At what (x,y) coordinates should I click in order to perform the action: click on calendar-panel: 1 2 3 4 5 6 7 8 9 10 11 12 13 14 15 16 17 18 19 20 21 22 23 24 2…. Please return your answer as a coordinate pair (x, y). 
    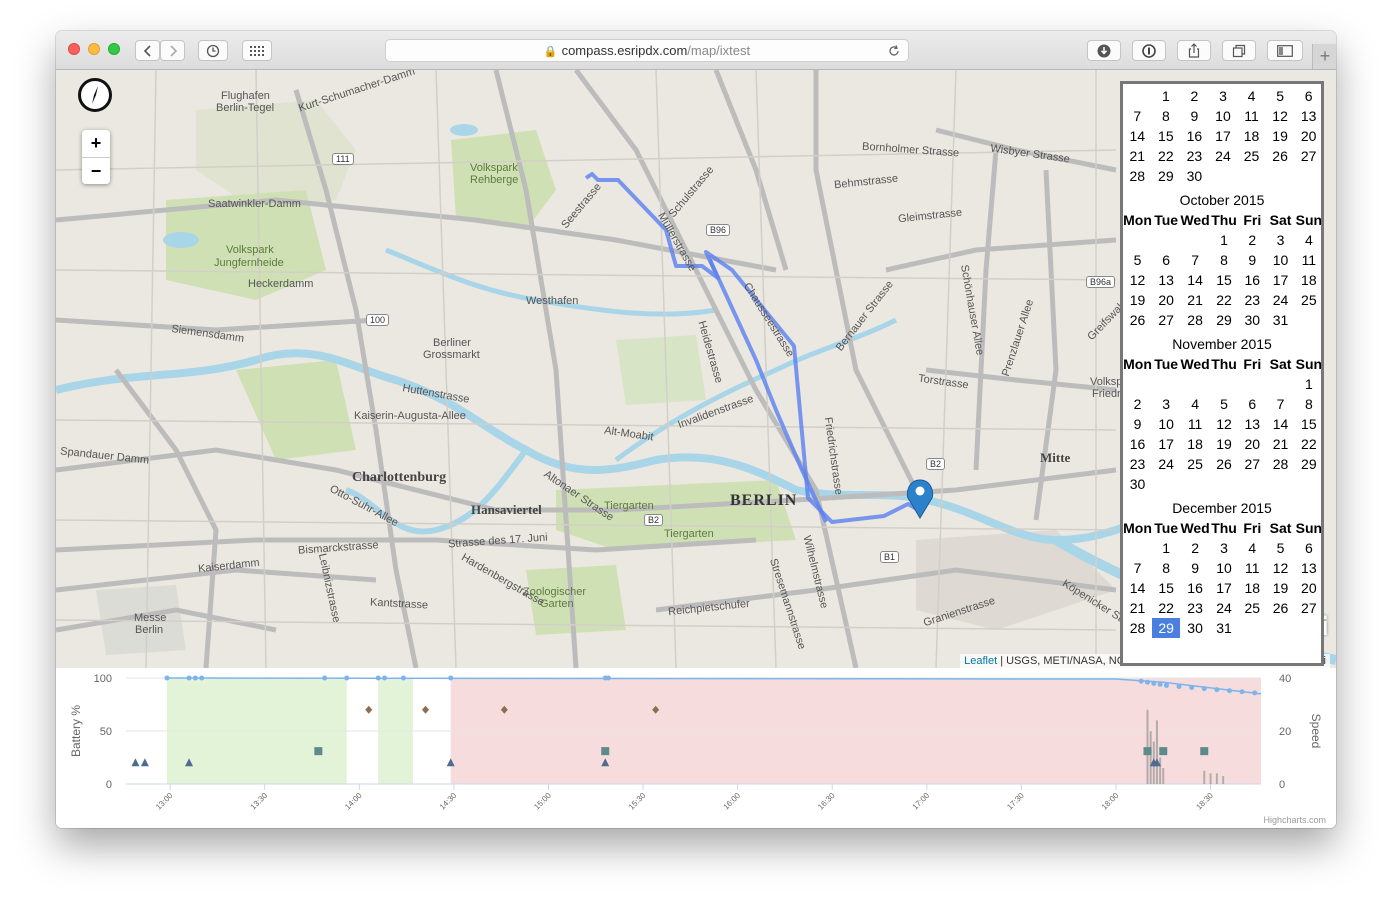
    Looking at the image, I should click on (1222, 373).